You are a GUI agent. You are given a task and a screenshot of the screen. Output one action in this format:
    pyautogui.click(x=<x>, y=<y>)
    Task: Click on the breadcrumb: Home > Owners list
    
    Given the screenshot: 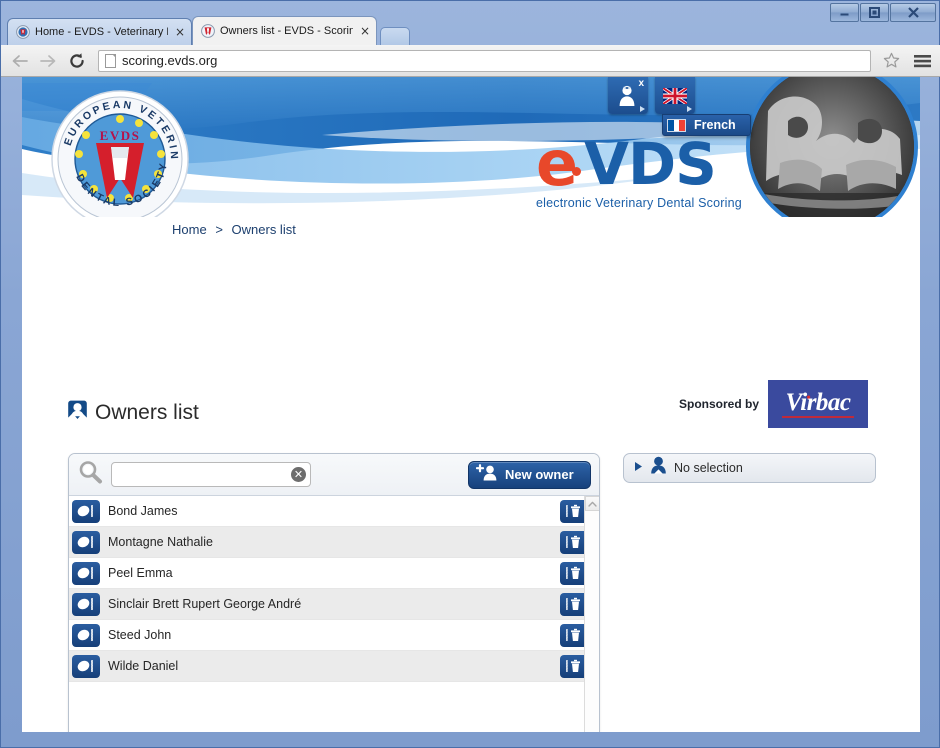 What is the action you would take?
    pyautogui.click(x=234, y=229)
    